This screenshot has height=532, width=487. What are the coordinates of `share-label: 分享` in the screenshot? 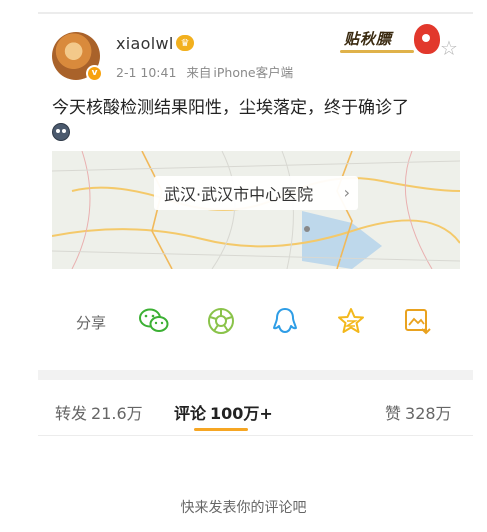 It's located at (91, 323).